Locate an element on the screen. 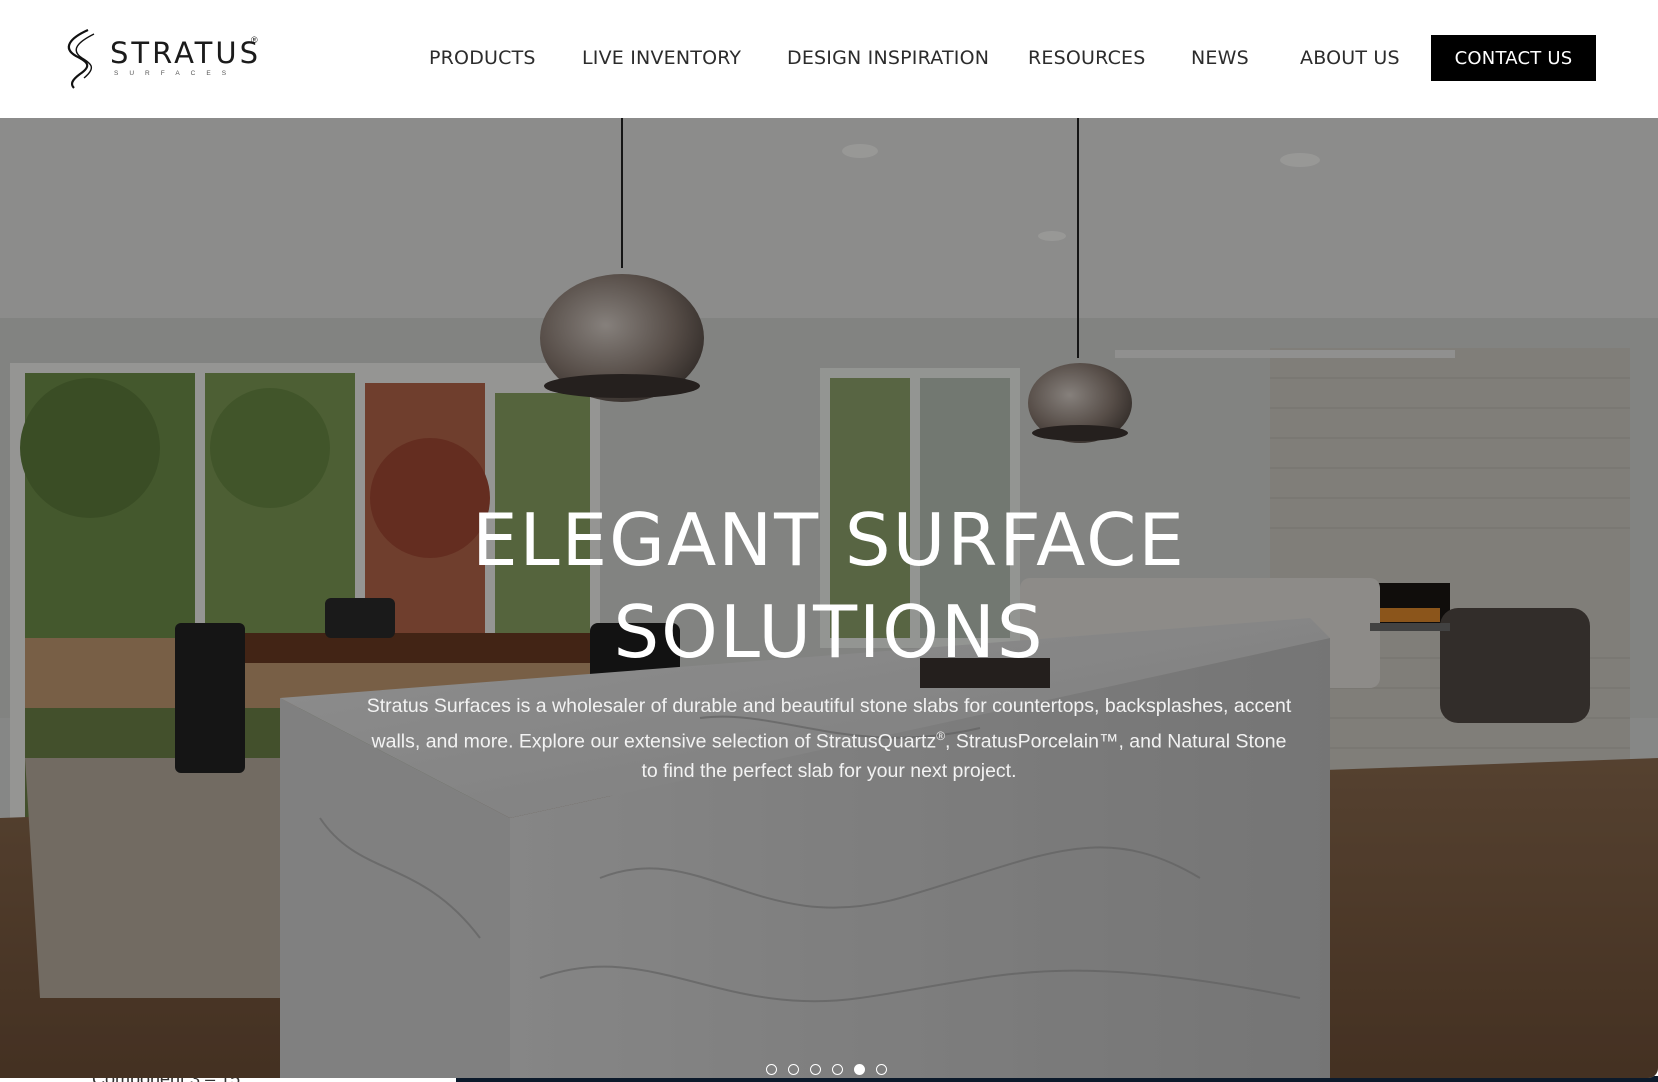 This screenshot has width=1658, height=1082. nav-about-us: ABOUT US is located at coordinates (1350, 58).